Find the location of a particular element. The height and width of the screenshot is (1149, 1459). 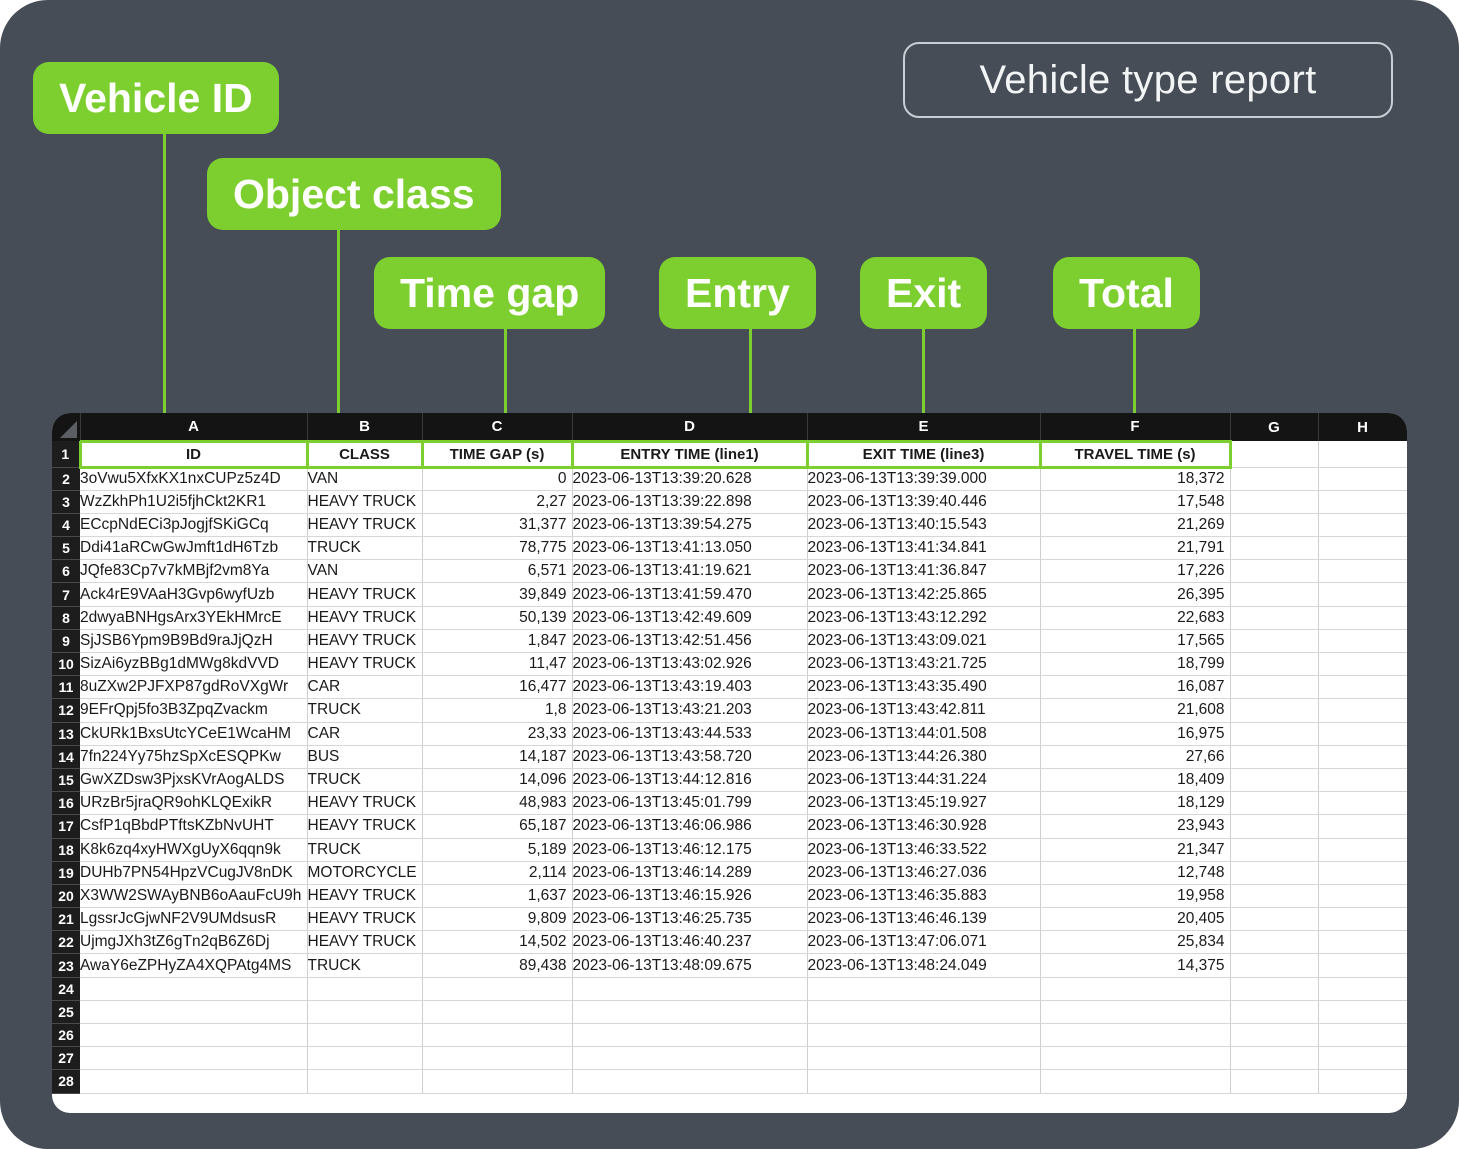

table-cell: Ack4rE9VAaH3Gvp6wyfUzb is located at coordinates (194, 594).